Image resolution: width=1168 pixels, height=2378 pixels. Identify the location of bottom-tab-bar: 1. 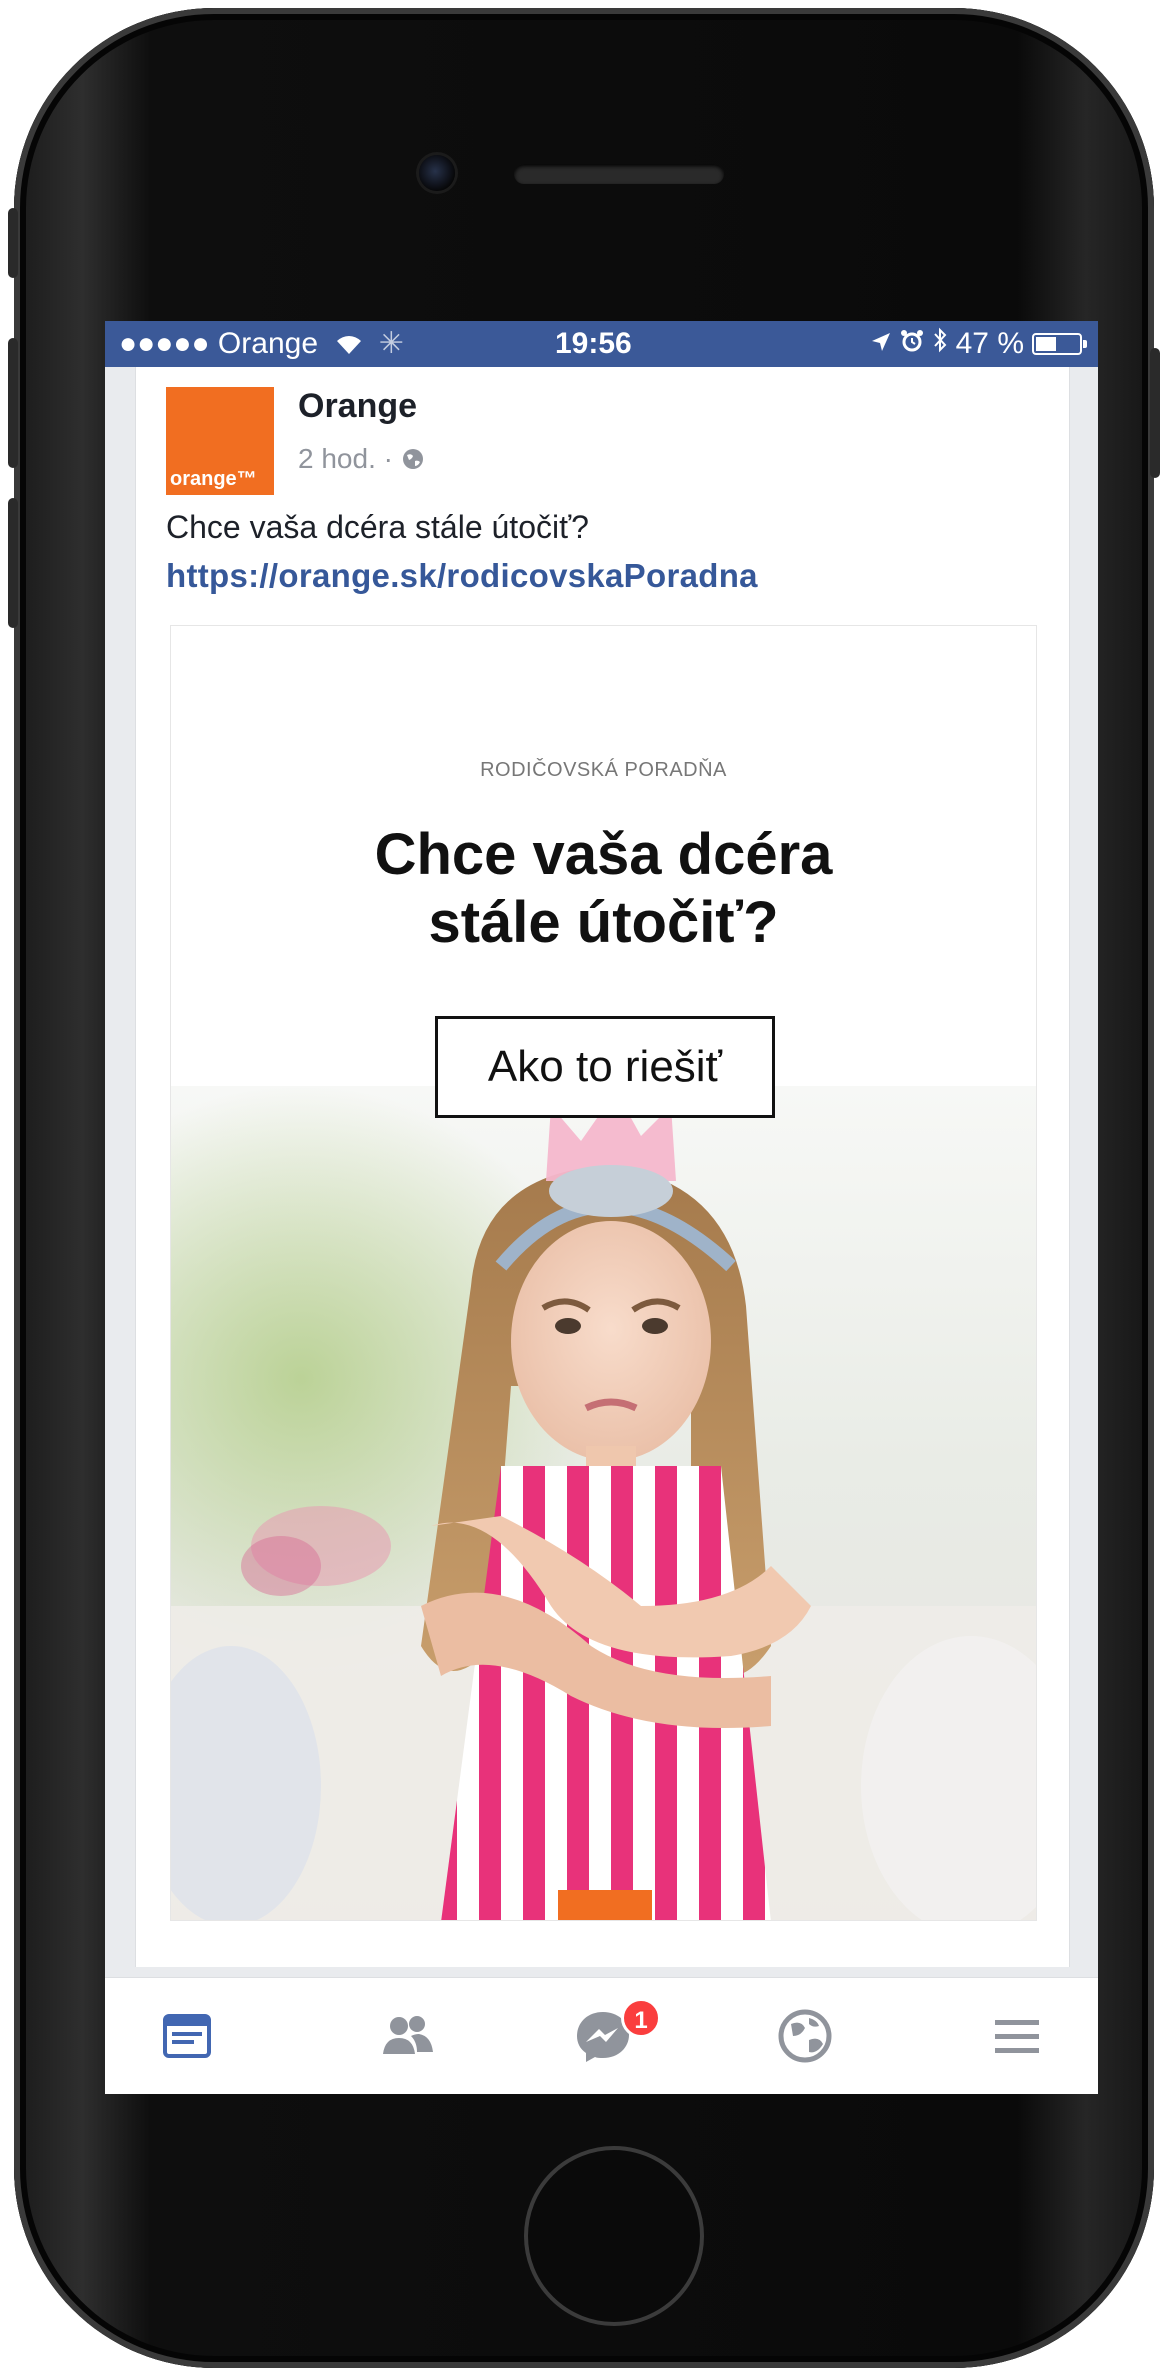
(601, 2035).